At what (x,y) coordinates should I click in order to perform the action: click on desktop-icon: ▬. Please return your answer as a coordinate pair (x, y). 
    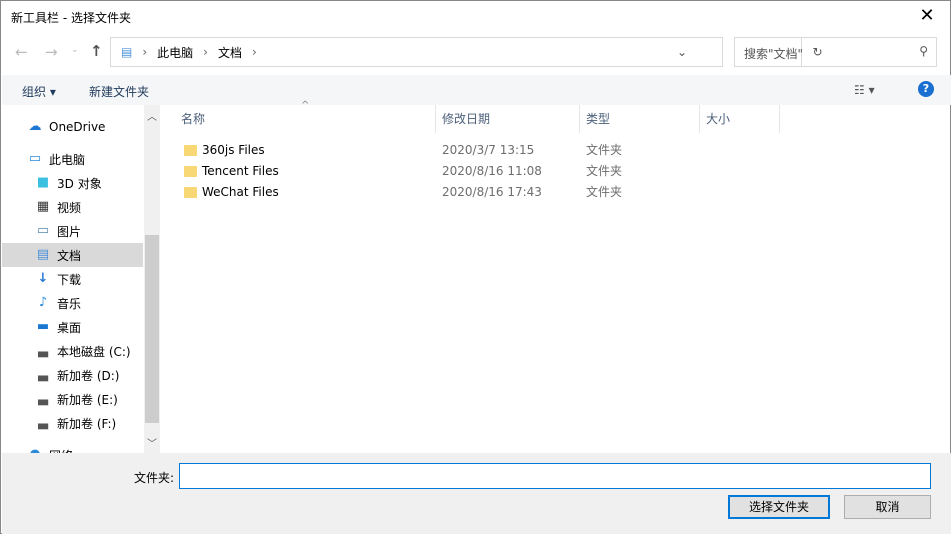
    Looking at the image, I should click on (43, 326).